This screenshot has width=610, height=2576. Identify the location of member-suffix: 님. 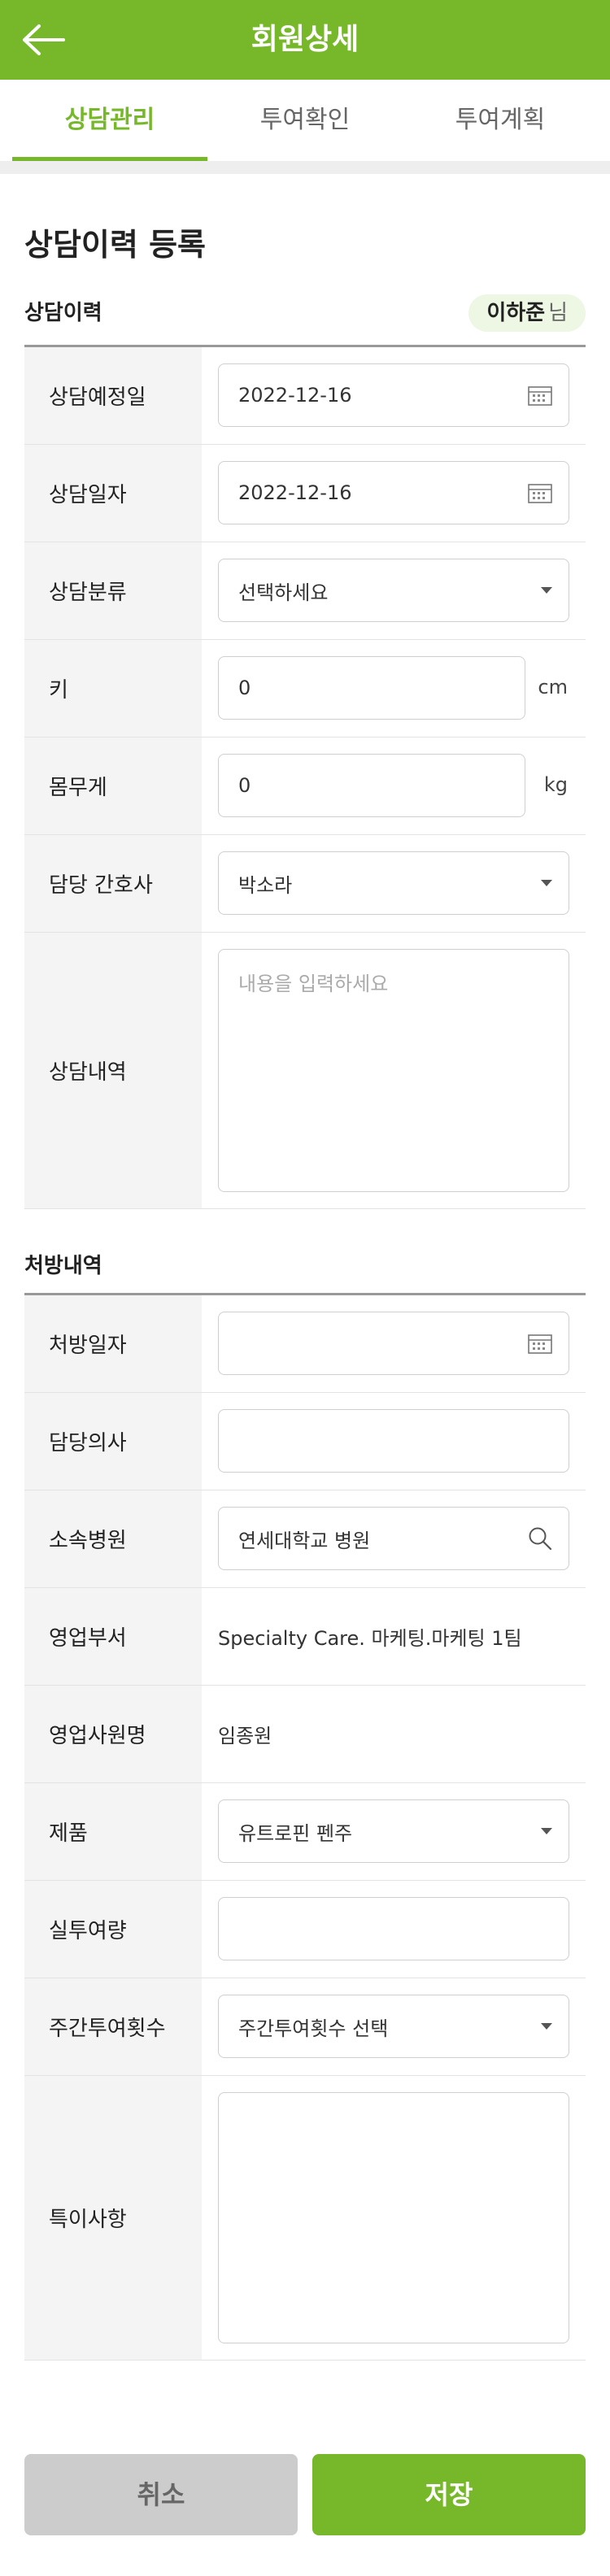
(558, 313).